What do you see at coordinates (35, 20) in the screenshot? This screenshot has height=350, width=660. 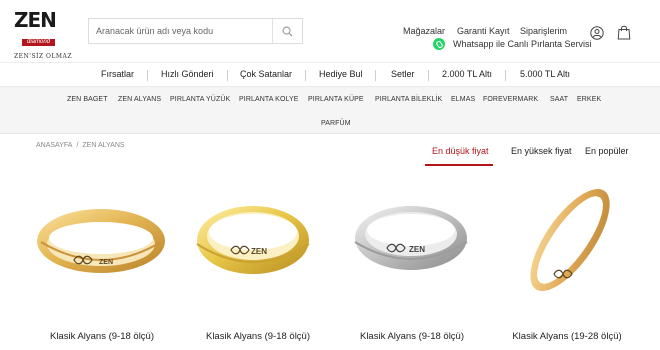 I see `logo-wordmark: ZEN` at bounding box center [35, 20].